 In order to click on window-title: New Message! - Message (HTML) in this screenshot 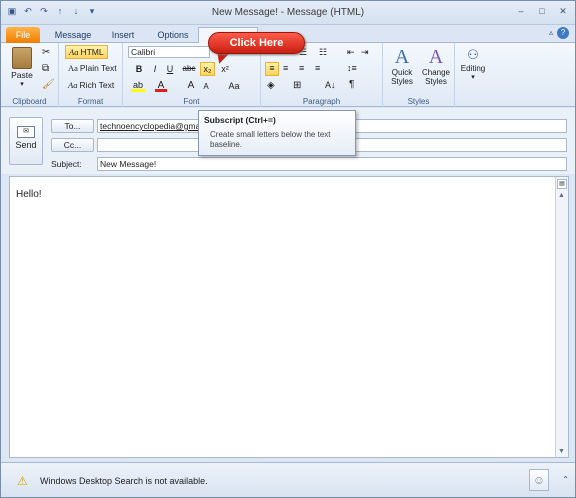, I will do `click(288, 12)`.